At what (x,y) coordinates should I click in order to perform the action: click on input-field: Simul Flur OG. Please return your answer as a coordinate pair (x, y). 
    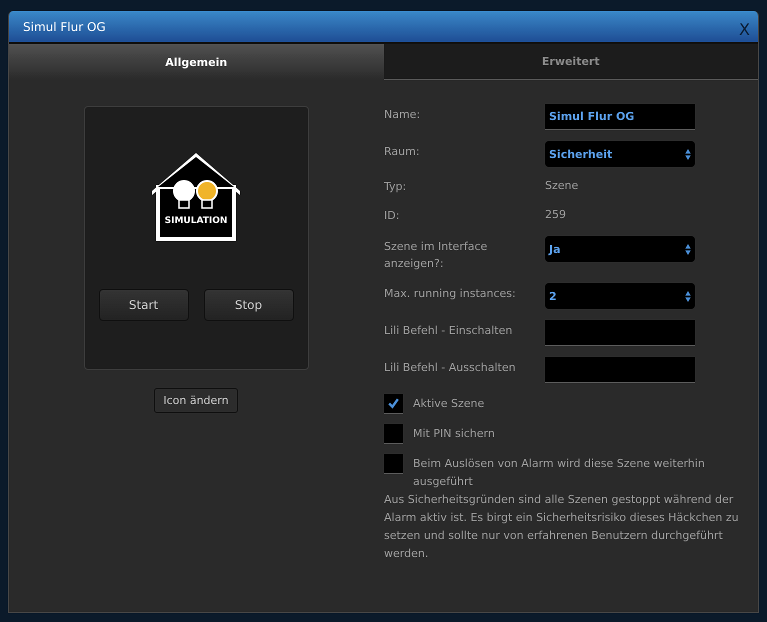
    Looking at the image, I should click on (620, 117).